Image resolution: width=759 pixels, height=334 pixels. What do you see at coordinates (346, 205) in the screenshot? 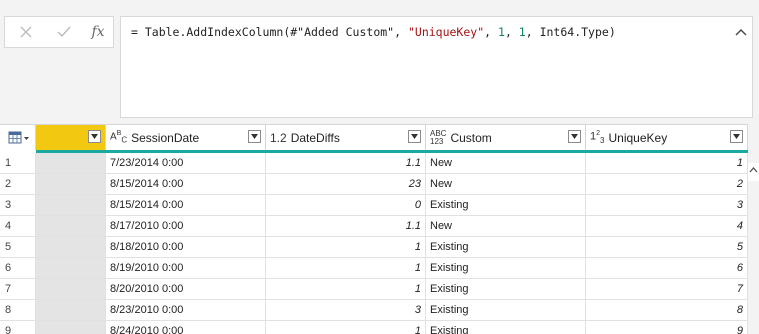
I see `datediffs-cell: 0` at bounding box center [346, 205].